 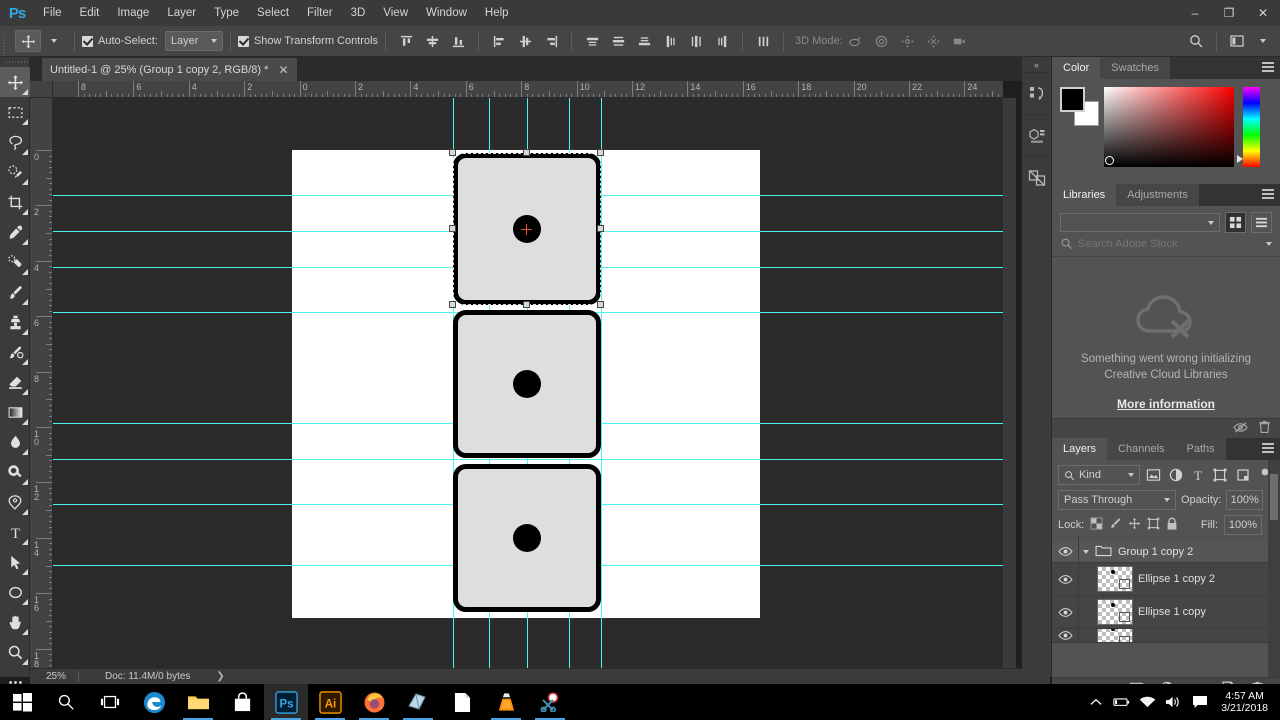 What do you see at coordinates (525, 41) in the screenshot?
I see `align-horizontal-centers-button` at bounding box center [525, 41].